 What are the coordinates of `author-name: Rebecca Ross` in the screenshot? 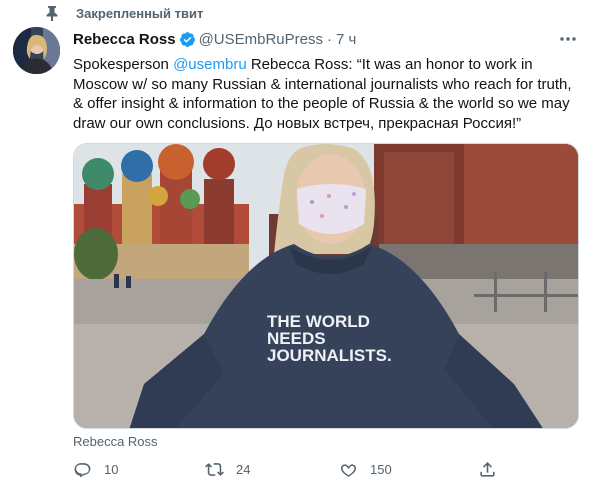 It's located at (124, 39).